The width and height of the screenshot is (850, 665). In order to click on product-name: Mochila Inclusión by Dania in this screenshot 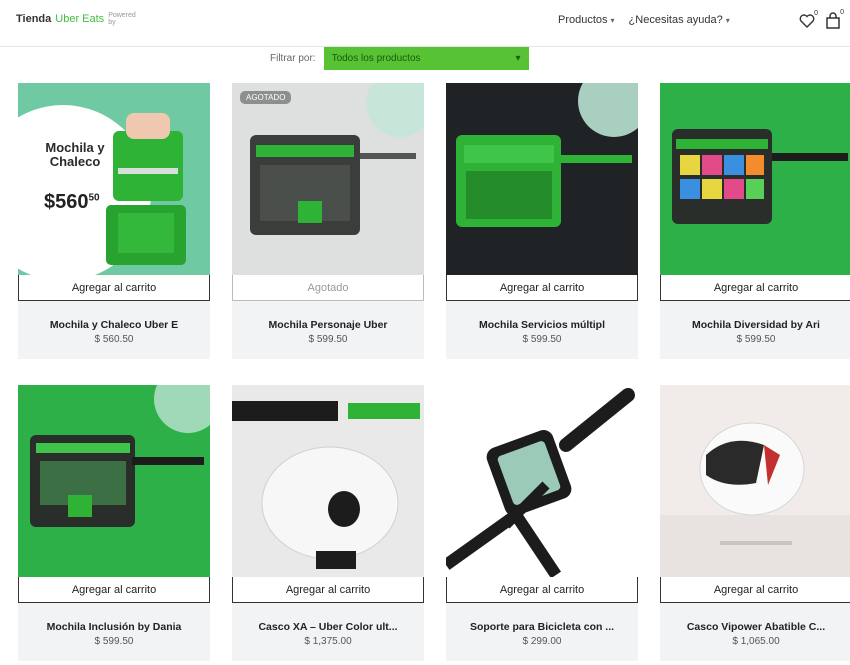, I will do `click(114, 627)`.